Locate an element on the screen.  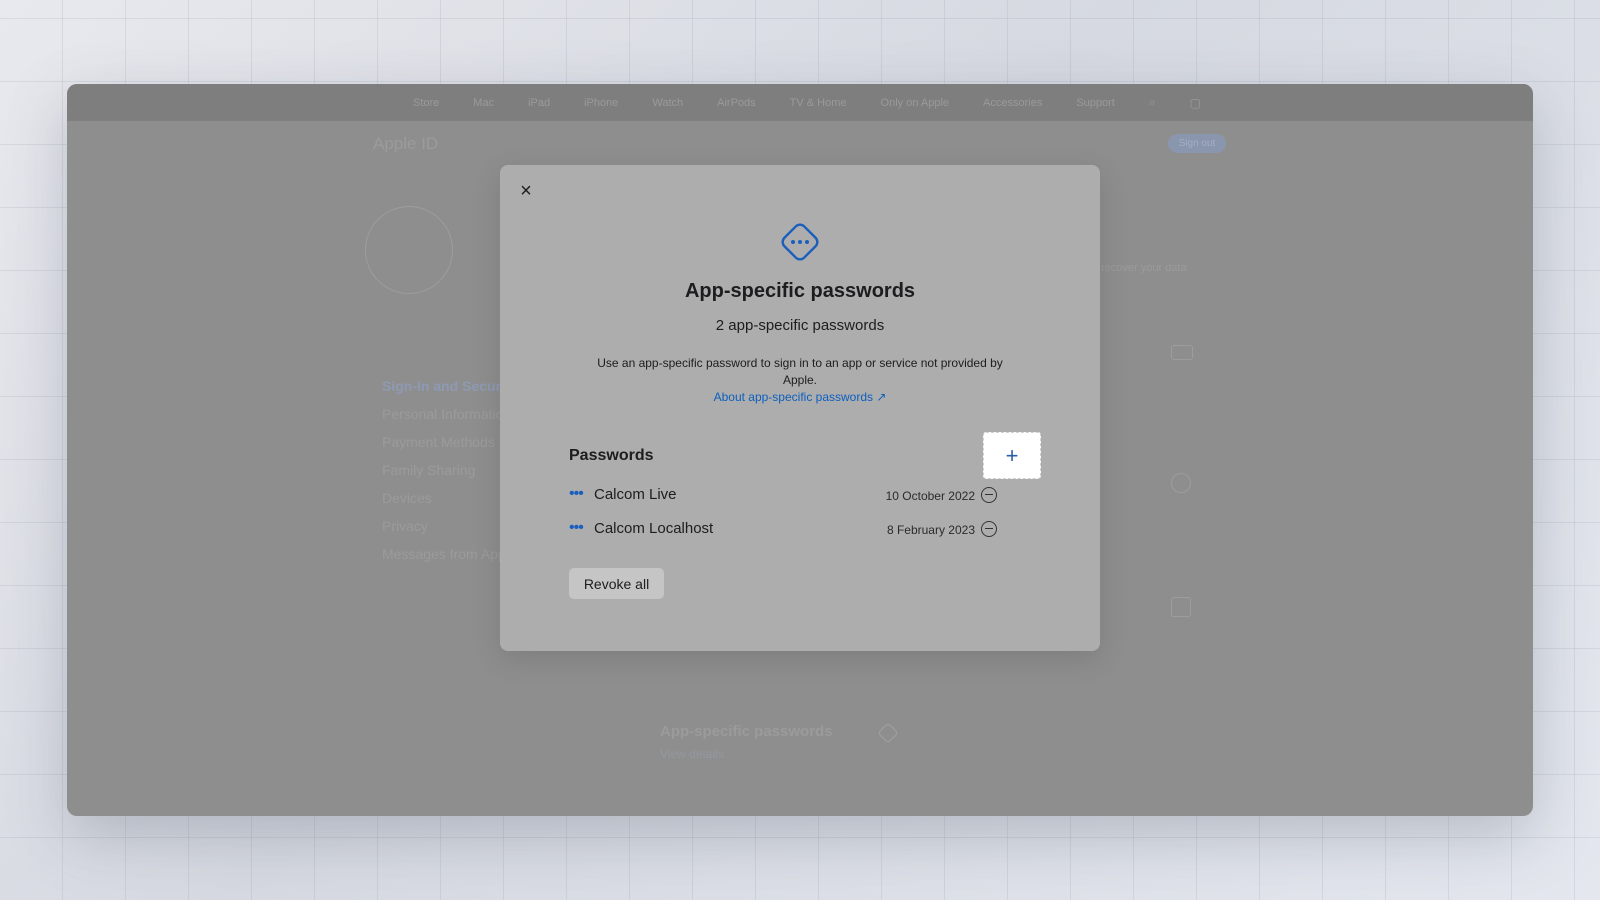
password-name: Calcom Localhost is located at coordinates (654, 528).